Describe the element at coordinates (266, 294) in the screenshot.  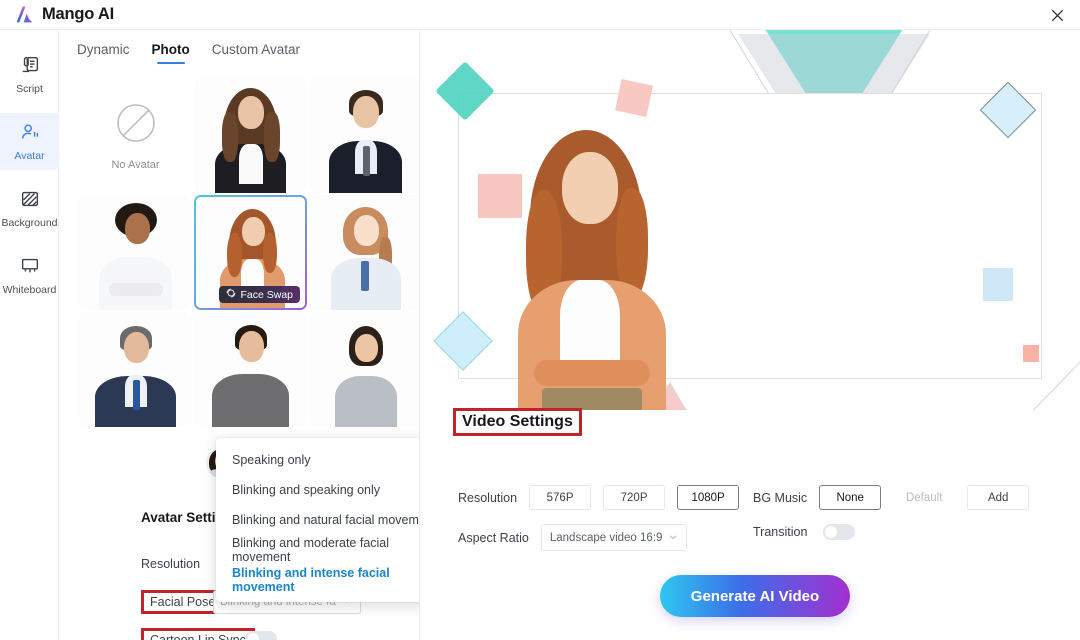
I see `face-swap-label: Face Swap` at that location.